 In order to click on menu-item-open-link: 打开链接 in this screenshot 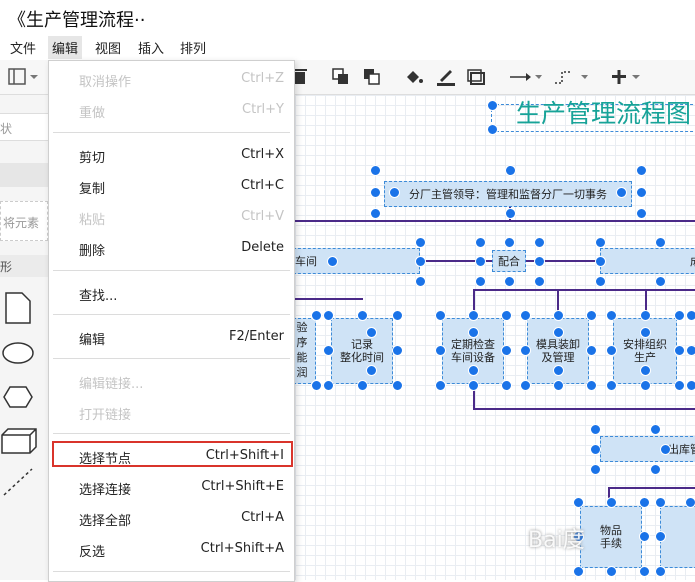, I will do `click(171, 412)`.